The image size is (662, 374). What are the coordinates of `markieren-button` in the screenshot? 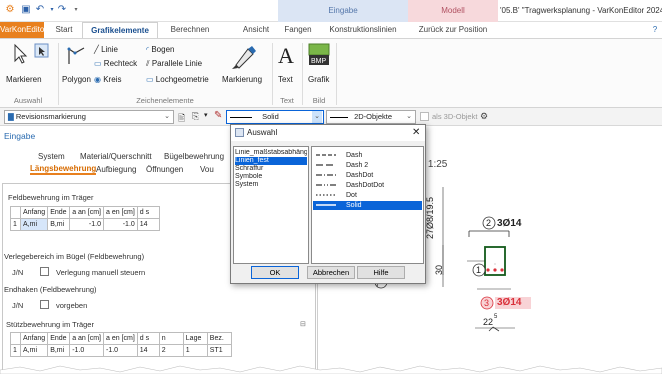 It's located at (21, 55).